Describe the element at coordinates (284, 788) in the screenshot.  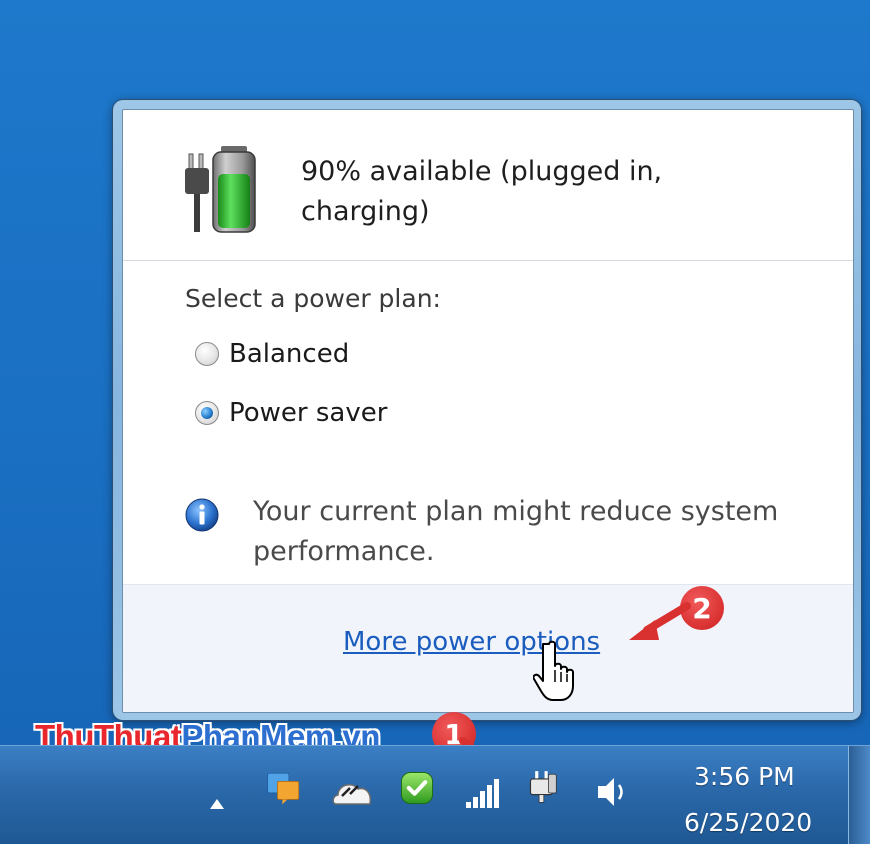
I see `action-center-icon` at that location.